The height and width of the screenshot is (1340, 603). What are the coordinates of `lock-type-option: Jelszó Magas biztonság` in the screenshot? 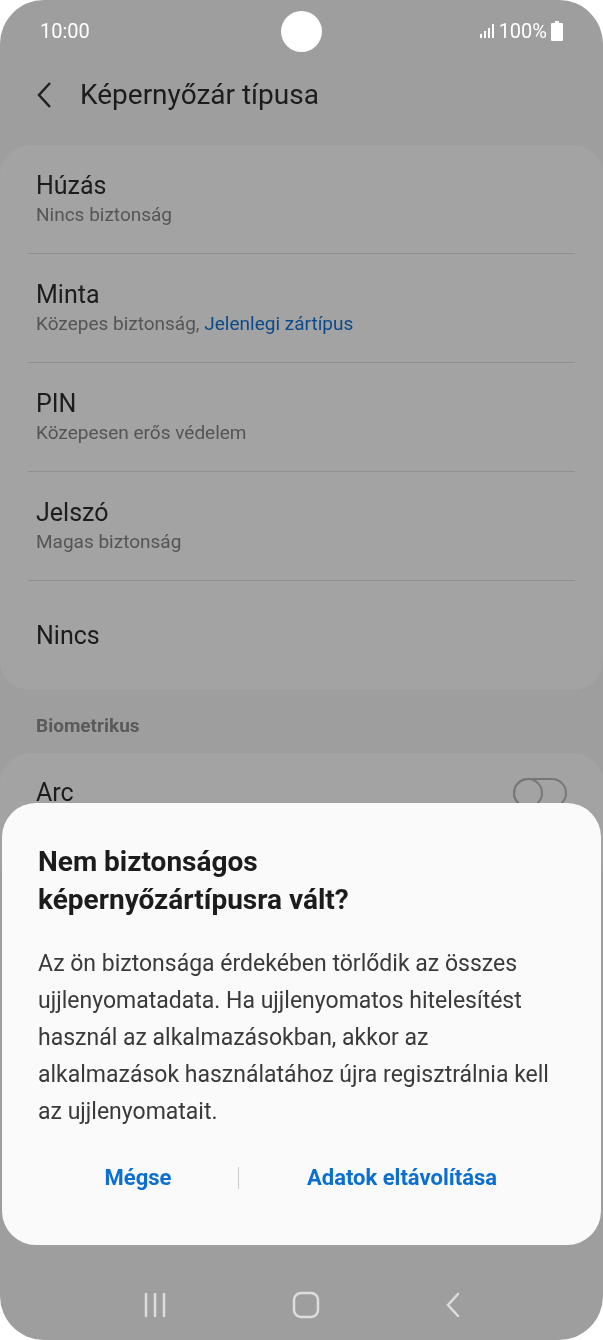 It's located at (301, 526).